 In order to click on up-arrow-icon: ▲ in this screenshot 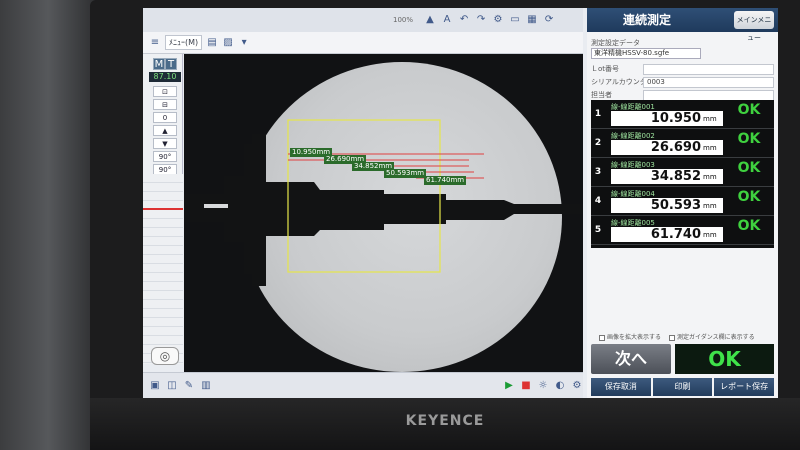, I will do `click(165, 130)`.